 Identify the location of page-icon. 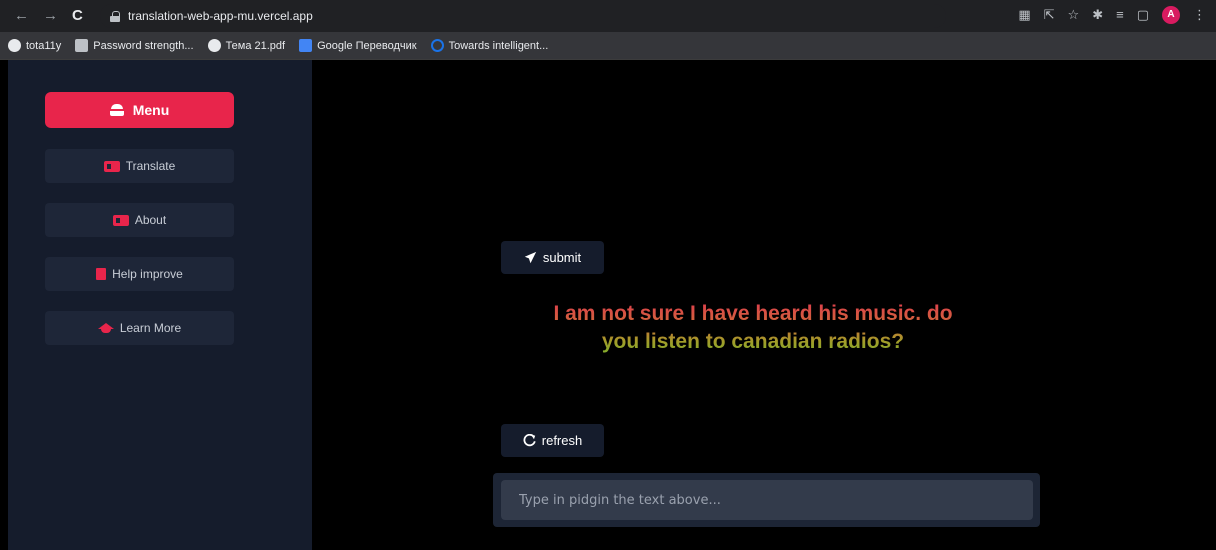
(82, 45).